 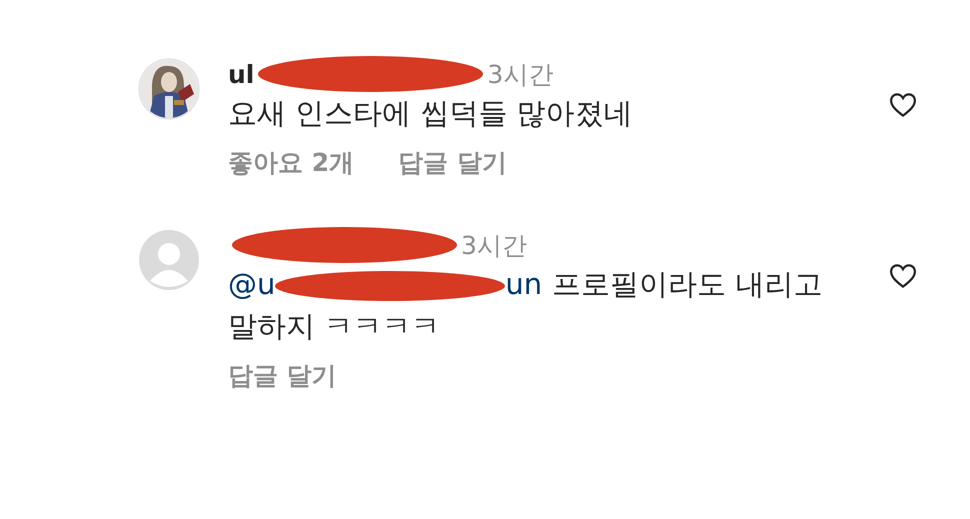 I want to click on comment-text: 말하지 ㅋㅋㅋㅋ, so click(x=334, y=326).